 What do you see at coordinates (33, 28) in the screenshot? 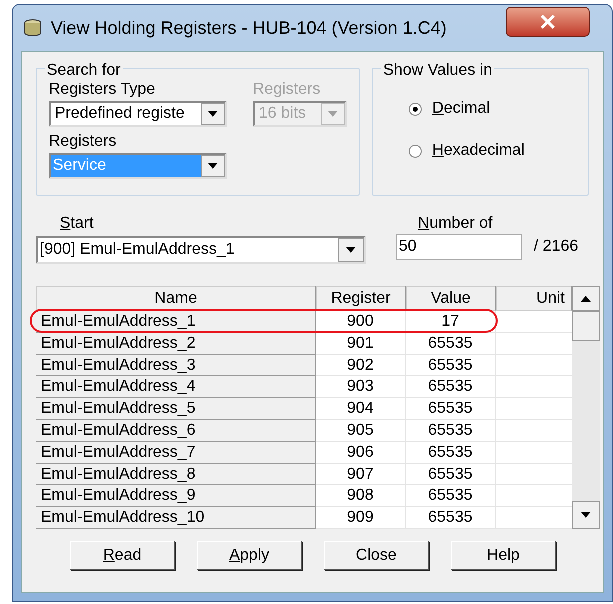
I see `cylinder-icon` at bounding box center [33, 28].